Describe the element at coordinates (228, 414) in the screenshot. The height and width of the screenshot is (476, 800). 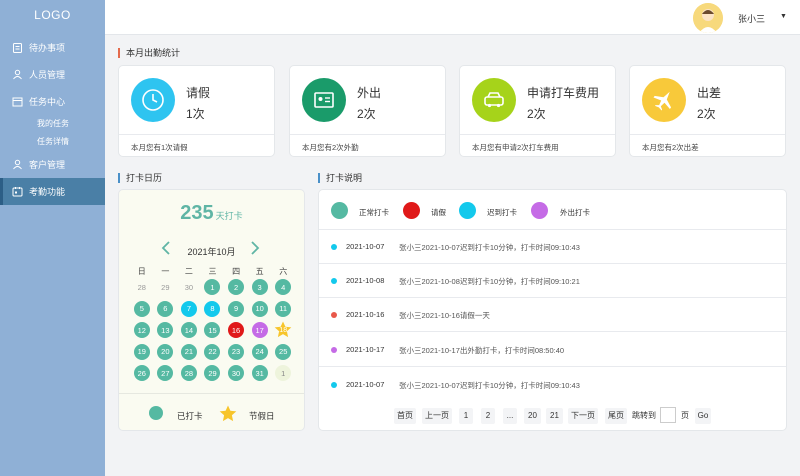
I see `star-icon` at that location.